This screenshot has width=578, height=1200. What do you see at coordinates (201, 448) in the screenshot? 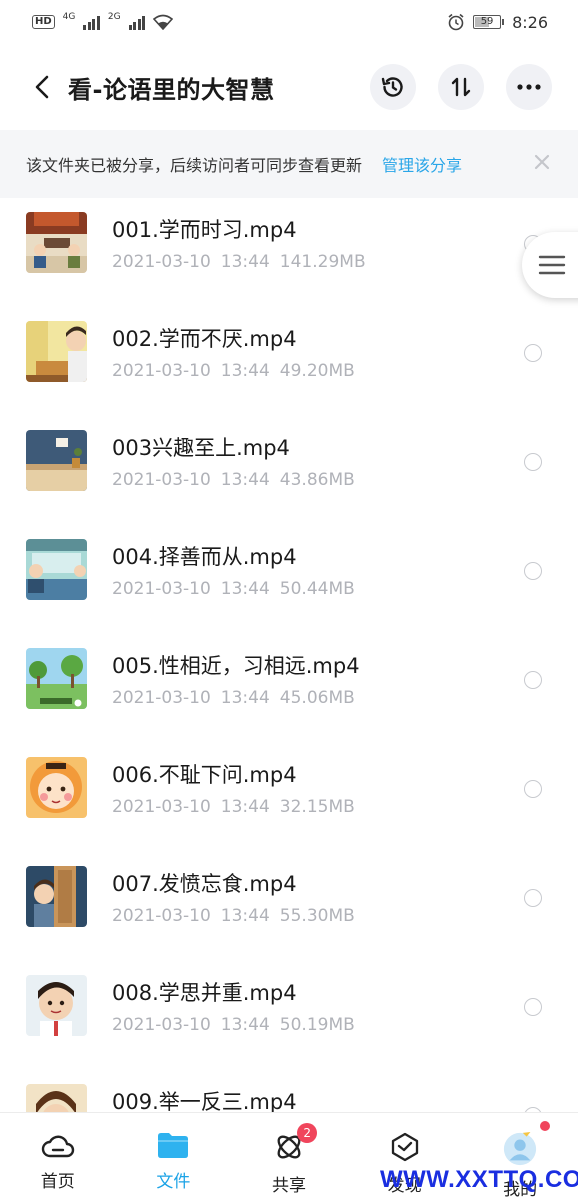
I see `file-name: 003兴趣至上.mp4` at bounding box center [201, 448].